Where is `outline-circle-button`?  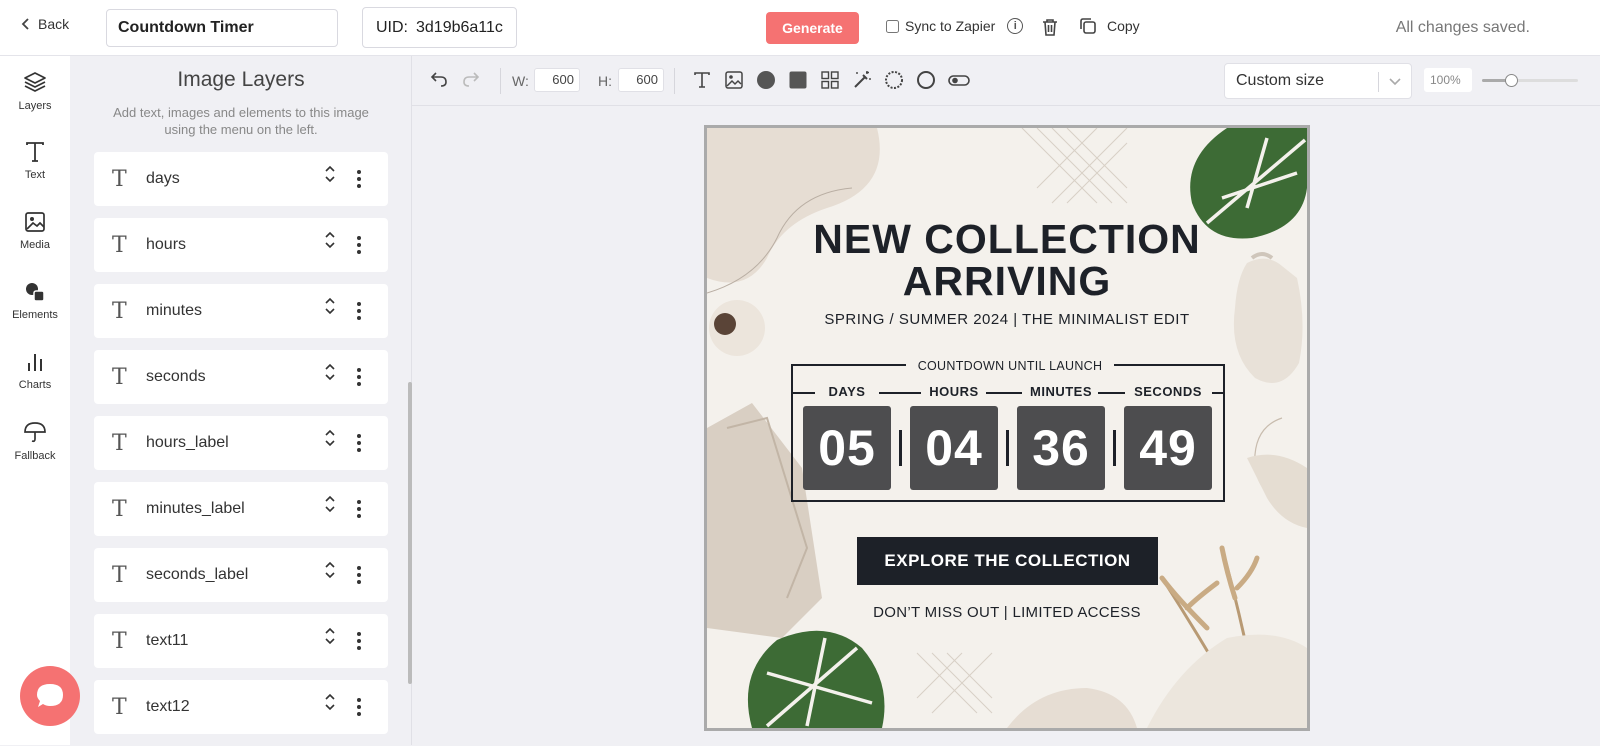
outline-circle-button is located at coordinates (926, 82).